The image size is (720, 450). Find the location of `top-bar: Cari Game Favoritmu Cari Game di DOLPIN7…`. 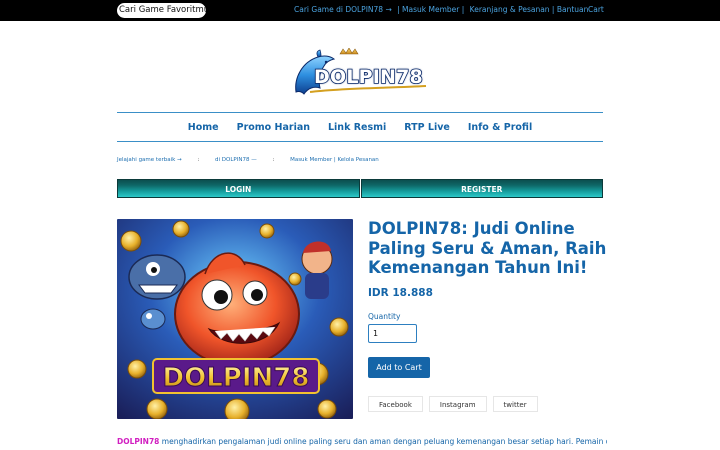

top-bar: Cari Game Favoritmu Cari Game di DOLPIN7… is located at coordinates (360, 10).